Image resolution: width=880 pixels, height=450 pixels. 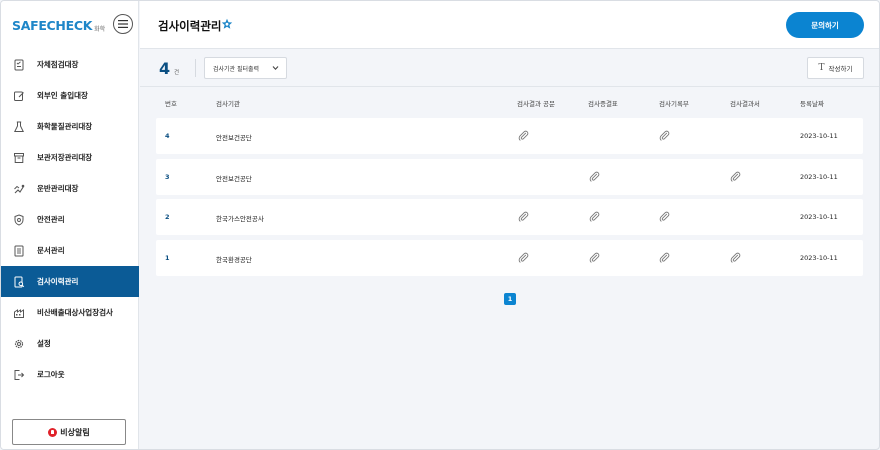 I want to click on text-icon: T, so click(x=821, y=68).